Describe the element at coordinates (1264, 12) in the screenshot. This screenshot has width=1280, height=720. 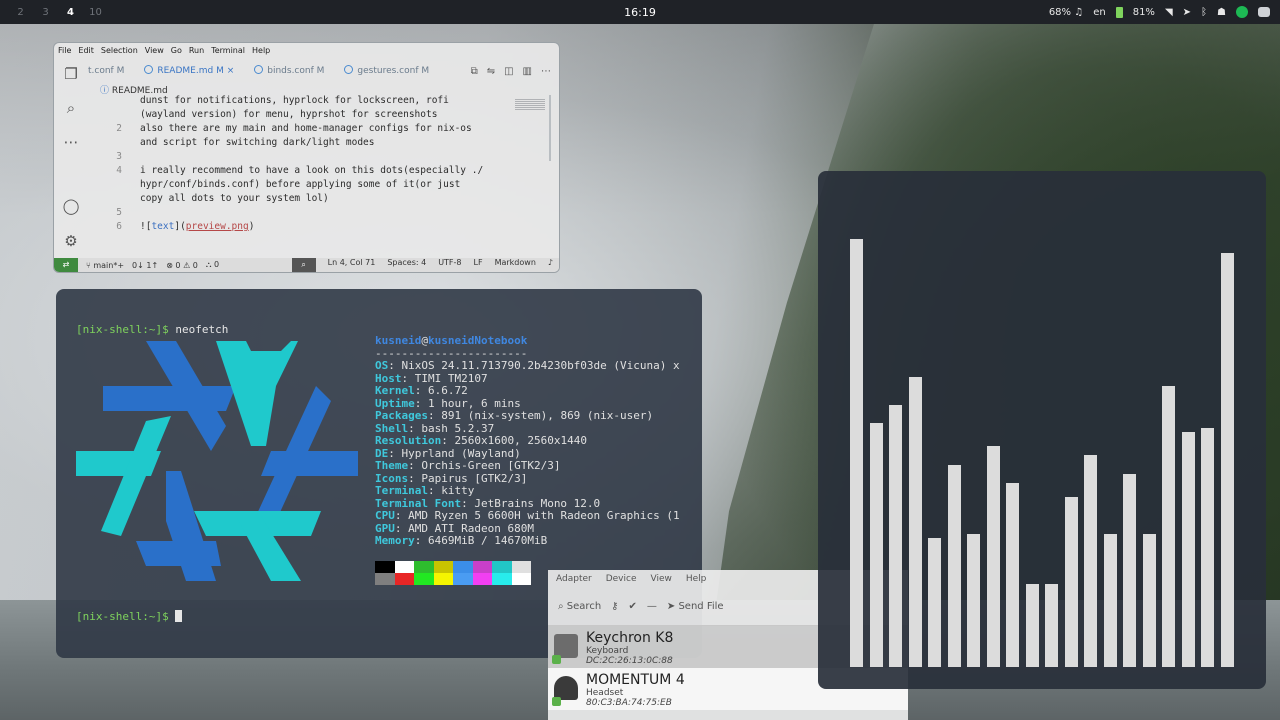
I see `discord-icon` at that location.